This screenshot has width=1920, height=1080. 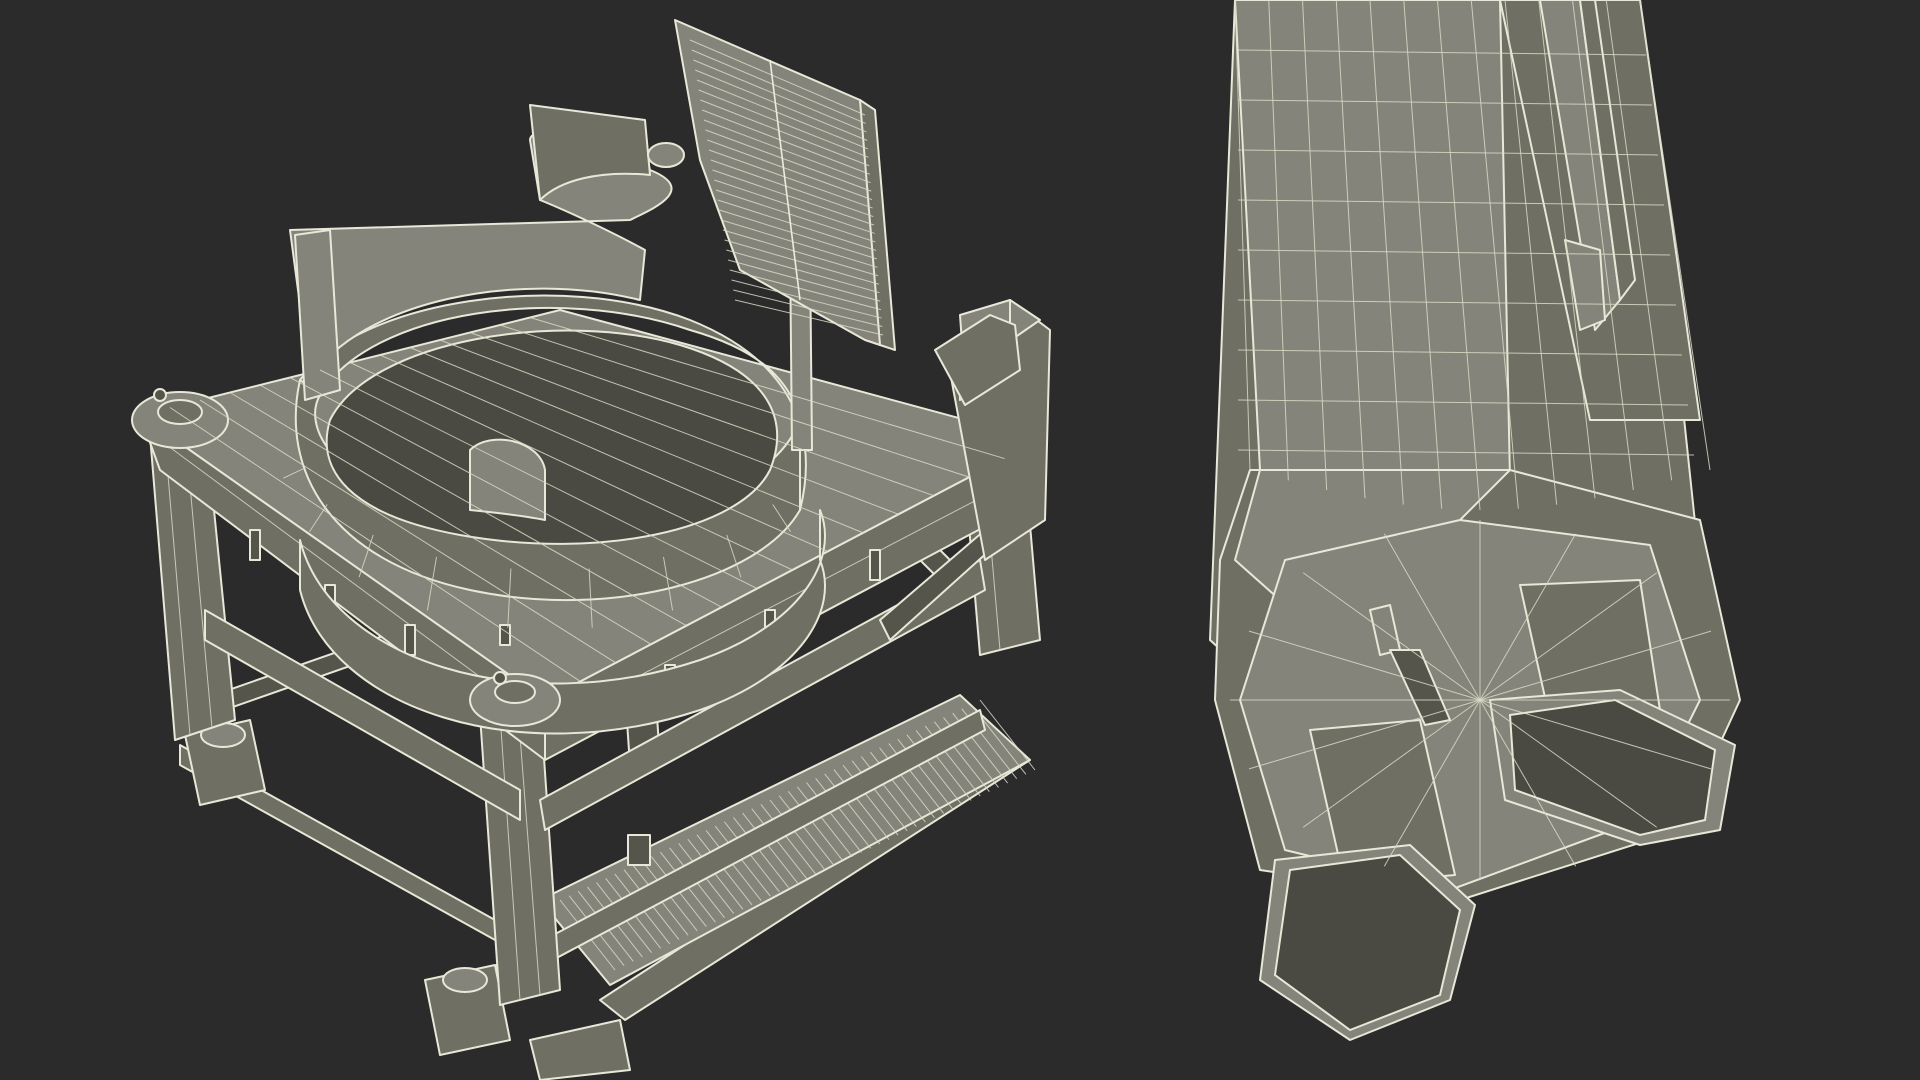 I want to click on grille-panel, so click(x=785, y=185).